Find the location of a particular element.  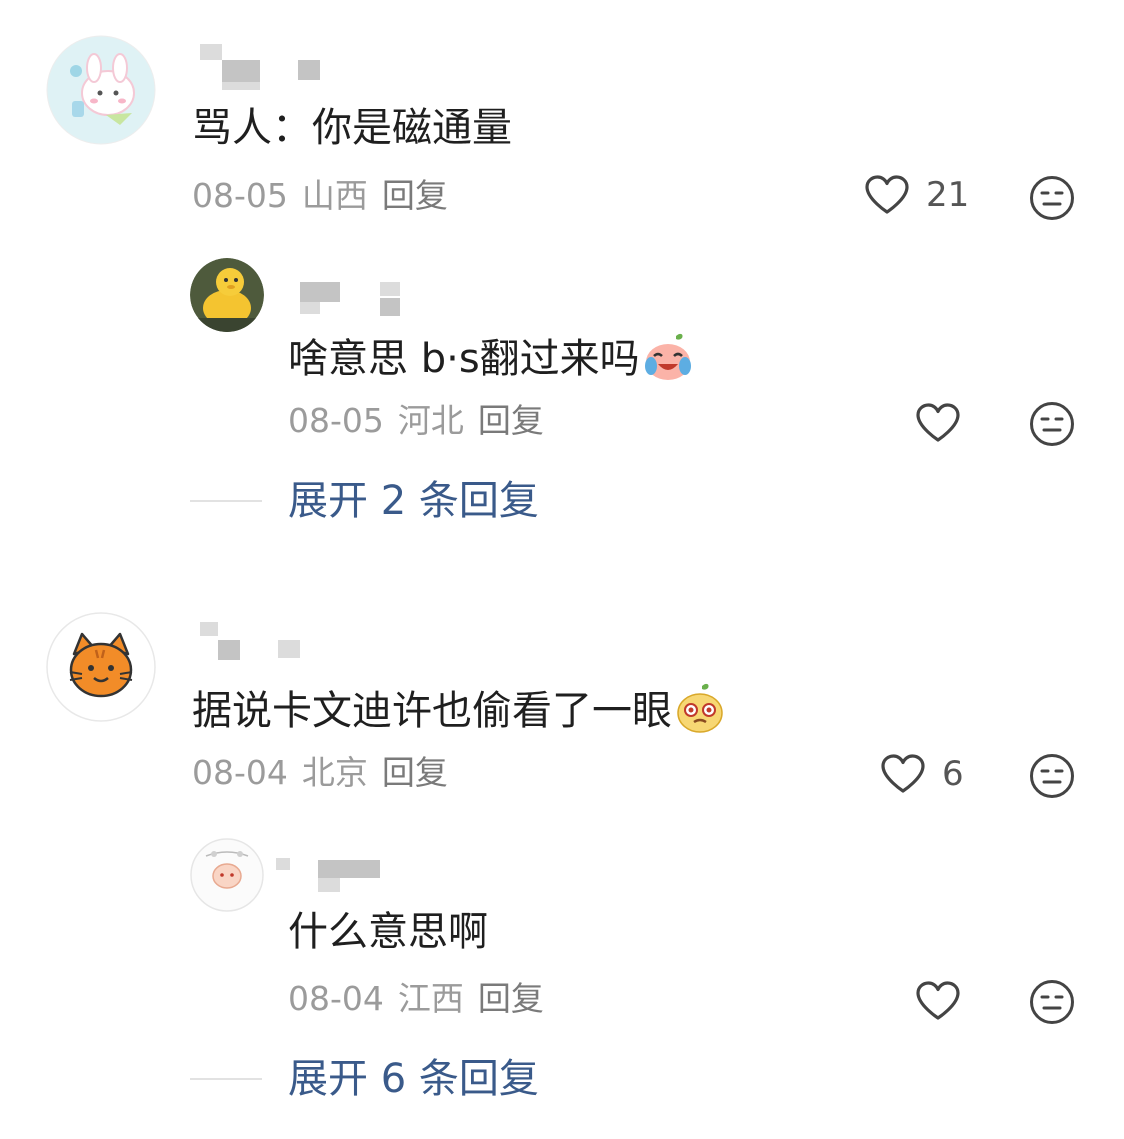

reply-meta: 08-04 江西 回复 is located at coordinates (416, 999).